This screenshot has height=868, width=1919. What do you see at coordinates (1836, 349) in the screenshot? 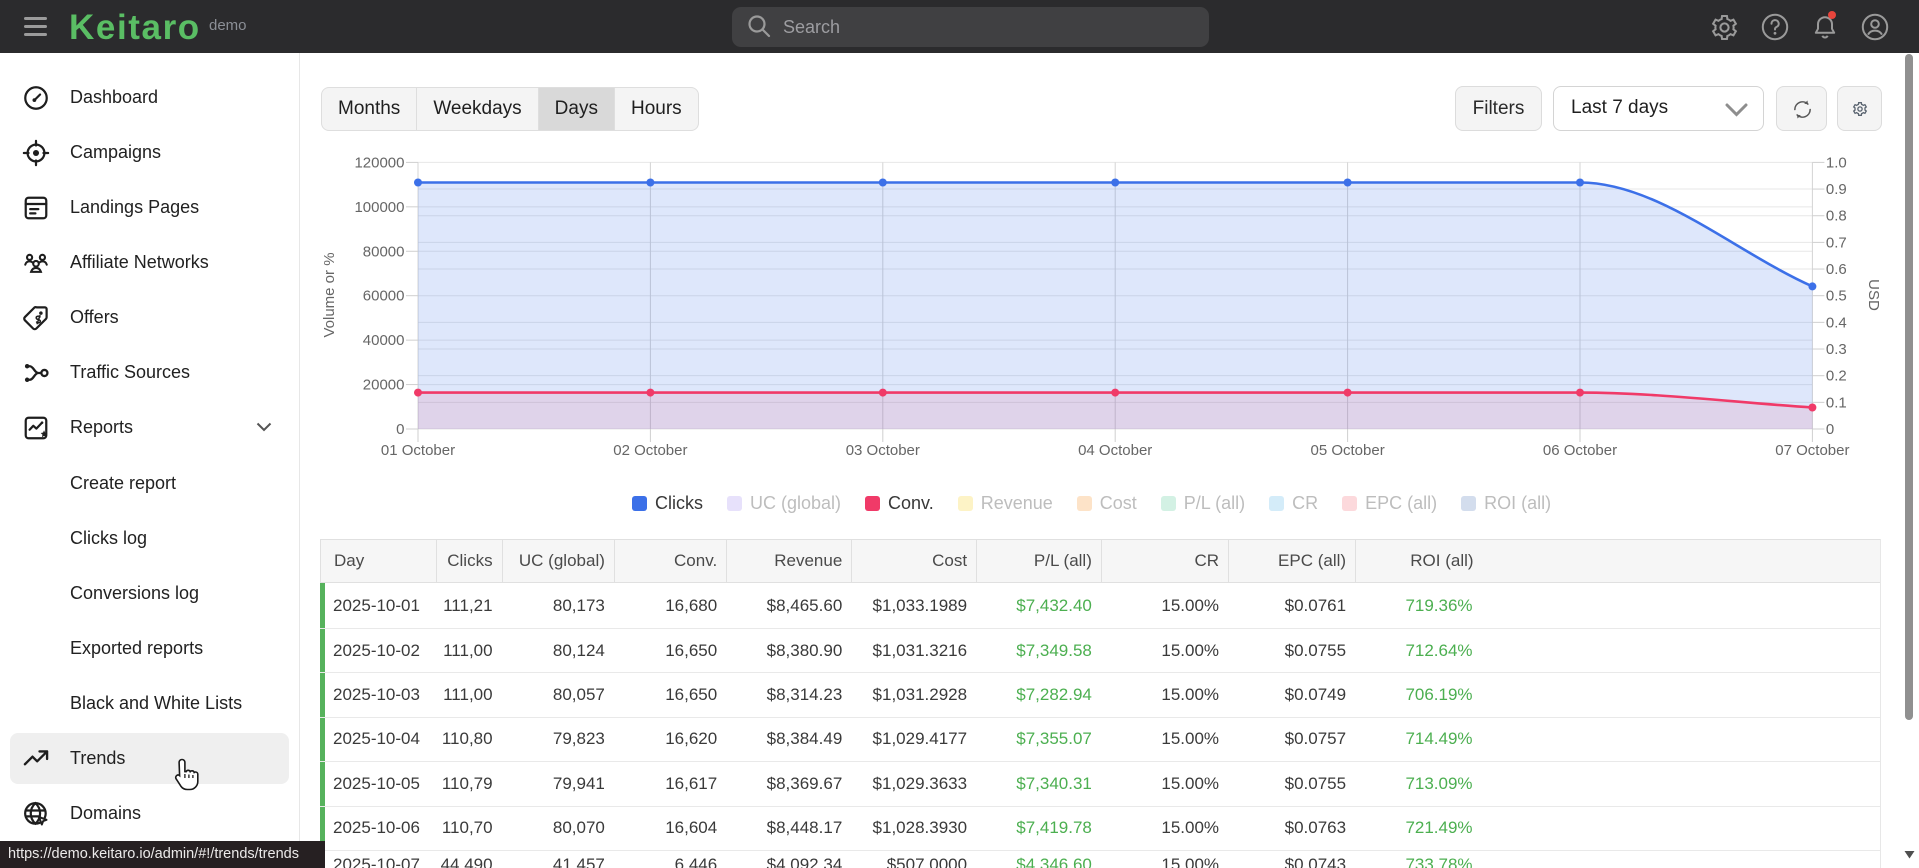
I see `svg-text: 0.3` at bounding box center [1836, 349].